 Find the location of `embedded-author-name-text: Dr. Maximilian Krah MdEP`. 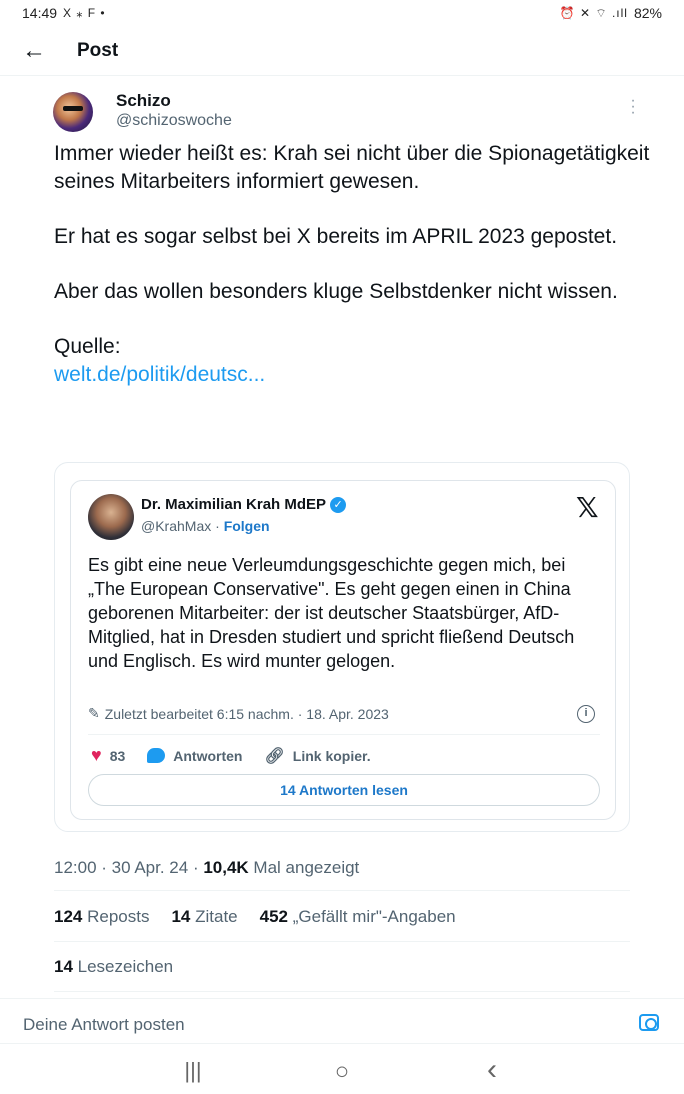

embedded-author-name-text: Dr. Maximilian Krah MdEP is located at coordinates (234, 504).